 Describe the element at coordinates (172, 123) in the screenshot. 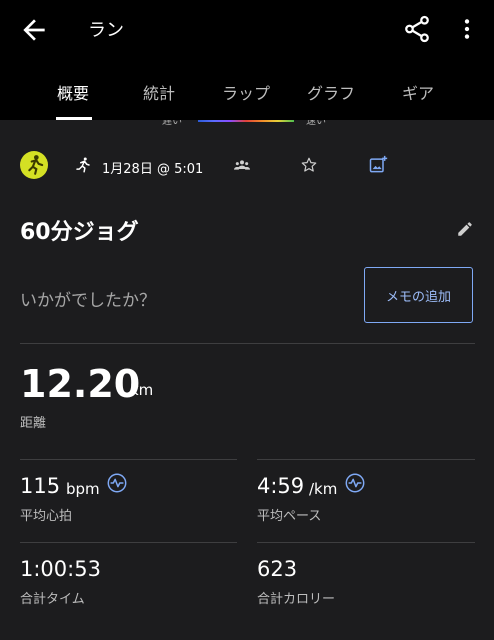

I see `strip-left-label: 遅い` at that location.